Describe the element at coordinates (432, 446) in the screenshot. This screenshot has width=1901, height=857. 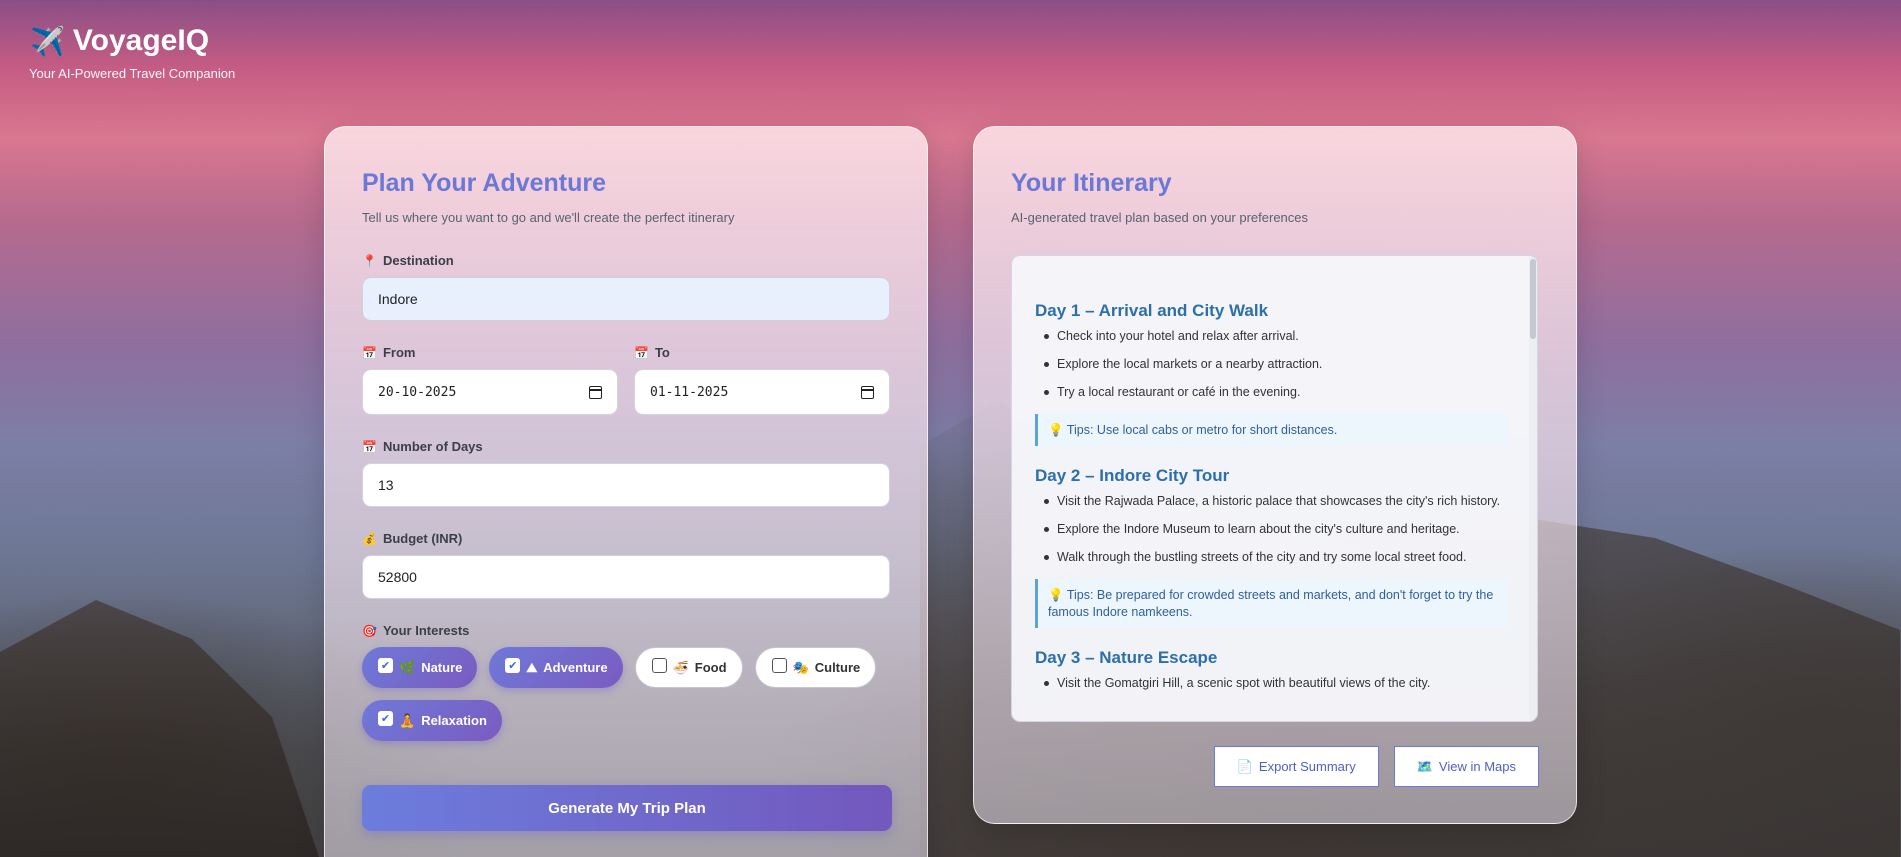
I see `days-label-text: Number of Days` at that location.